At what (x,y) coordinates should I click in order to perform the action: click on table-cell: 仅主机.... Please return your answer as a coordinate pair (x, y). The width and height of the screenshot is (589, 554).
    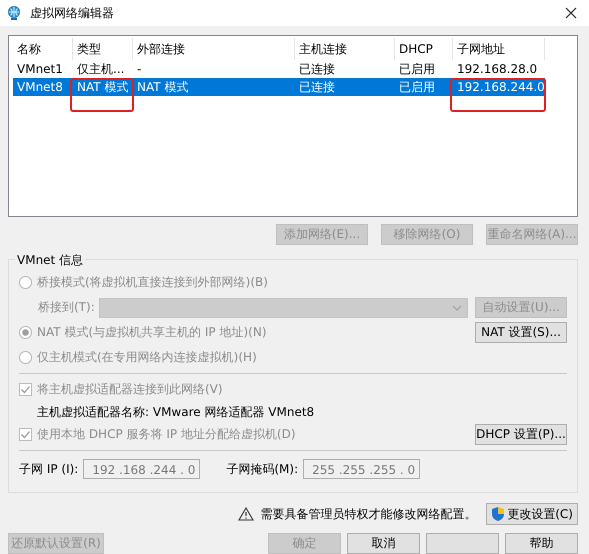
    Looking at the image, I should click on (100, 69).